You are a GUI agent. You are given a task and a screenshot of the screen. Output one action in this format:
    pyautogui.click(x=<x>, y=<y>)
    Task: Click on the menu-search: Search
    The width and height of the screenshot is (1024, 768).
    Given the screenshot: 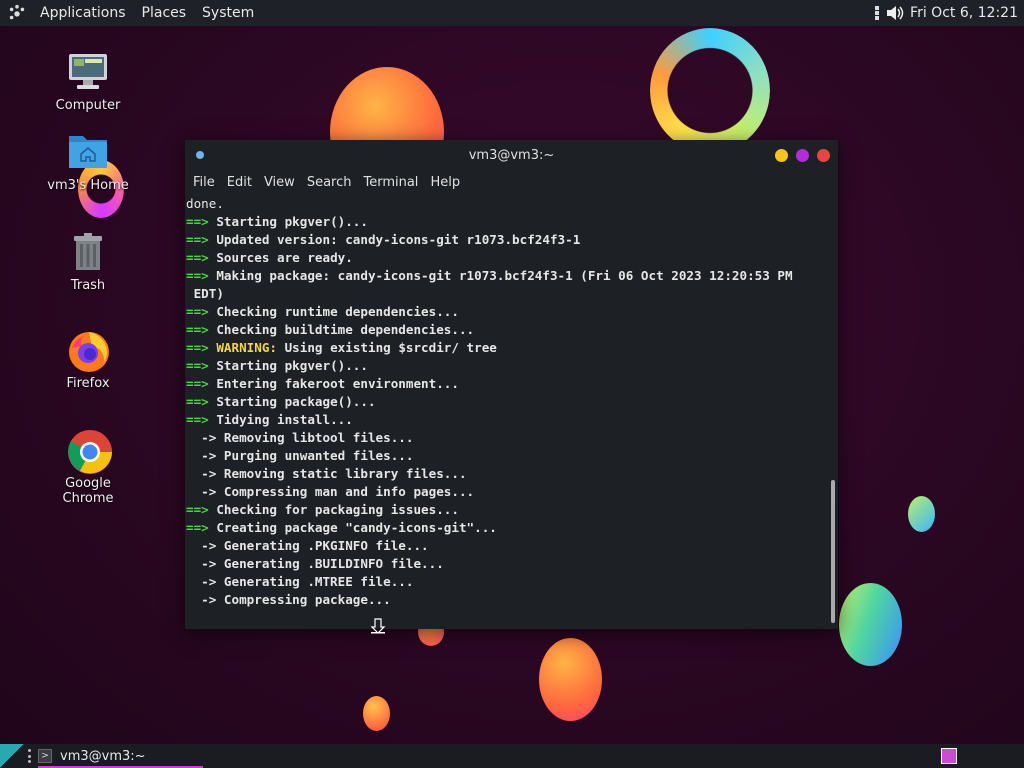 What is the action you would take?
    pyautogui.click(x=329, y=182)
    